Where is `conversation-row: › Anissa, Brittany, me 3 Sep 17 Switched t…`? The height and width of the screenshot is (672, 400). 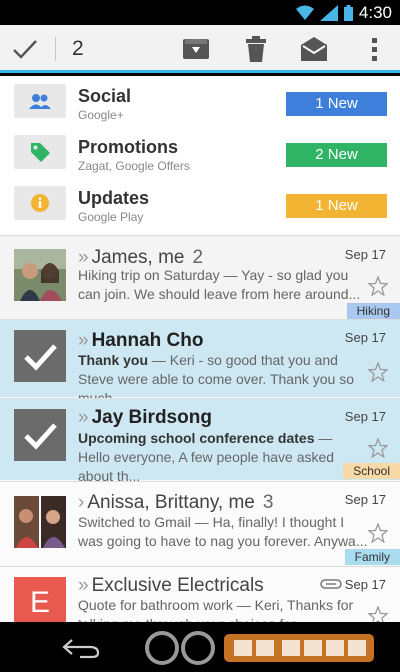
conversation-row: › Anissa, Brittany, me 3 Sep 17 Switched t… is located at coordinates (200, 523).